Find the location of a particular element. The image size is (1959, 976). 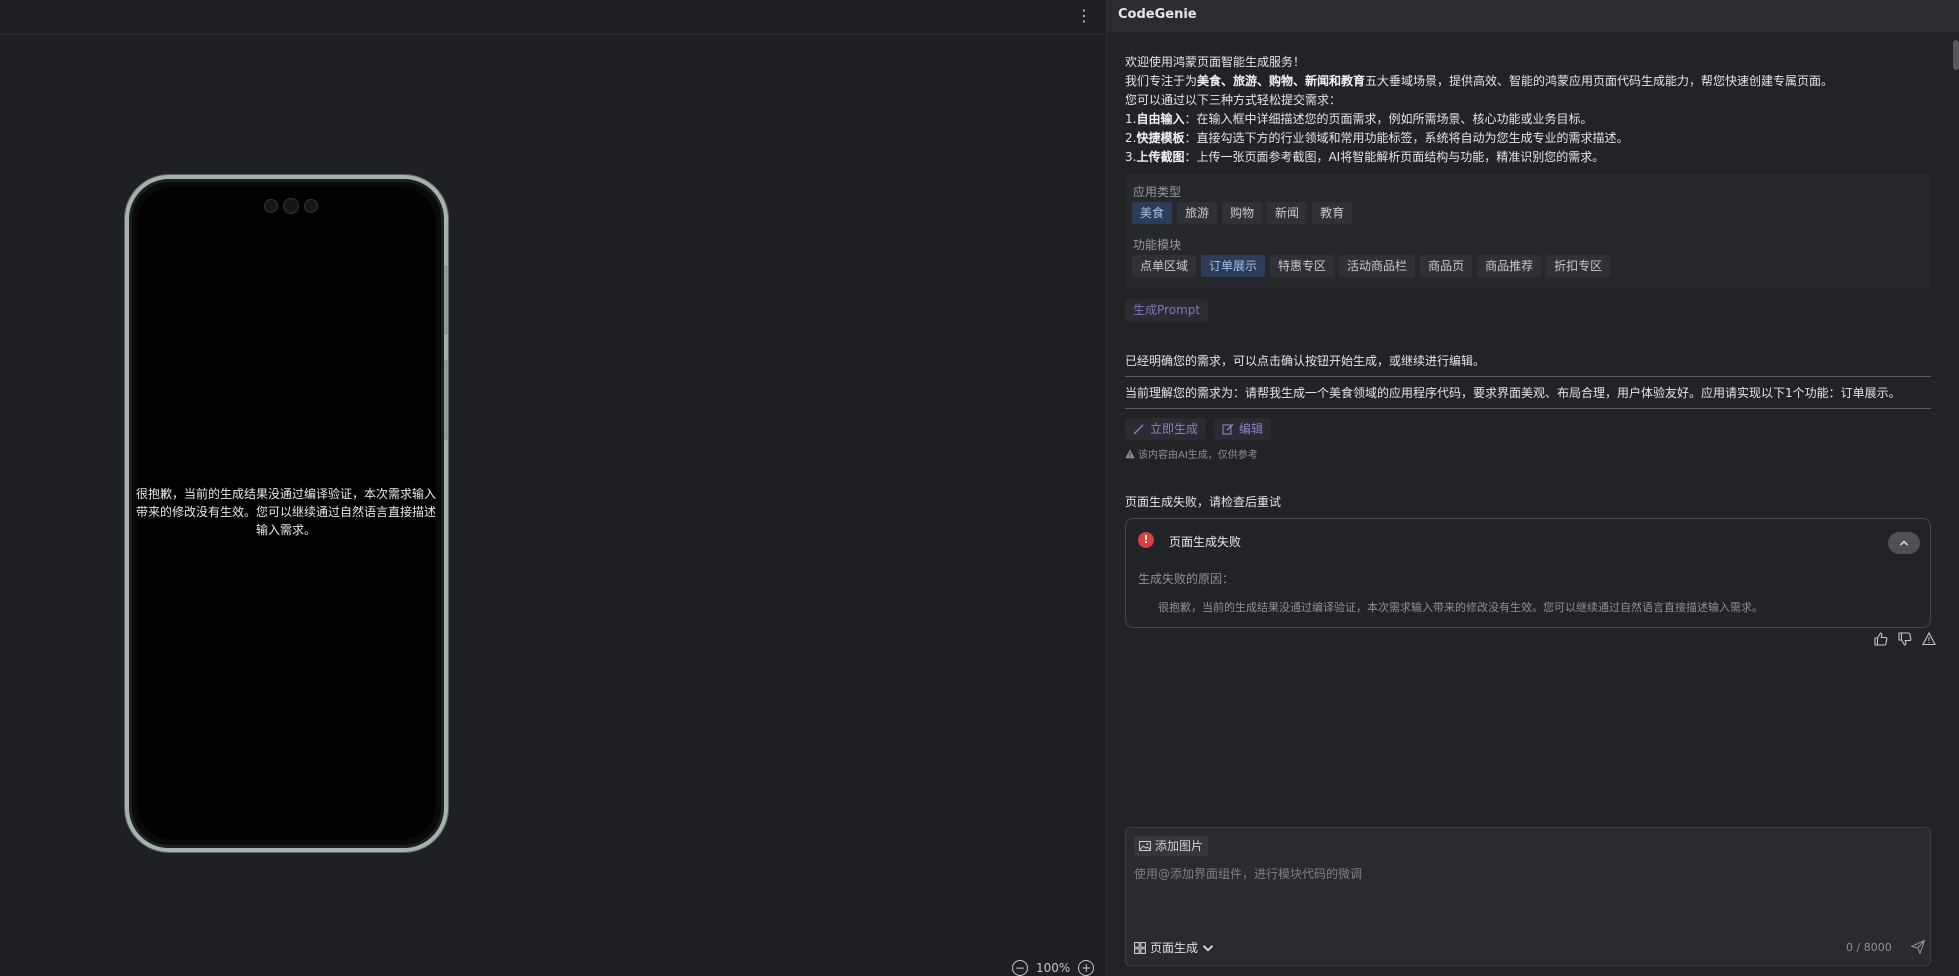

fail-title: 页面生成失败 is located at coordinates (1205, 542).